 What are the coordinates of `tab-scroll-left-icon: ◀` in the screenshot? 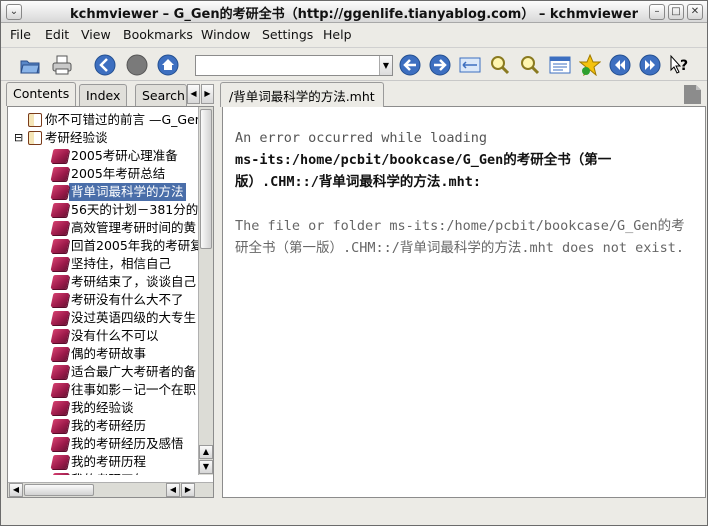 It's located at (193, 94).